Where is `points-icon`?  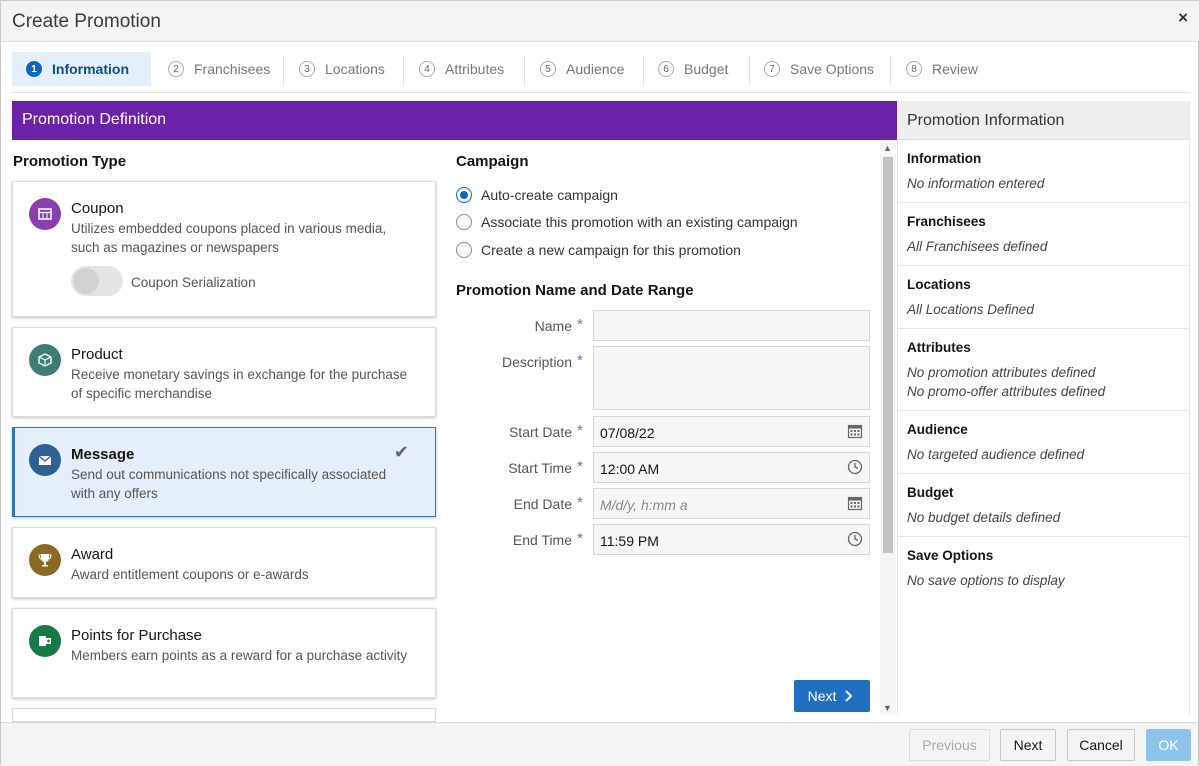
points-icon is located at coordinates (45, 641).